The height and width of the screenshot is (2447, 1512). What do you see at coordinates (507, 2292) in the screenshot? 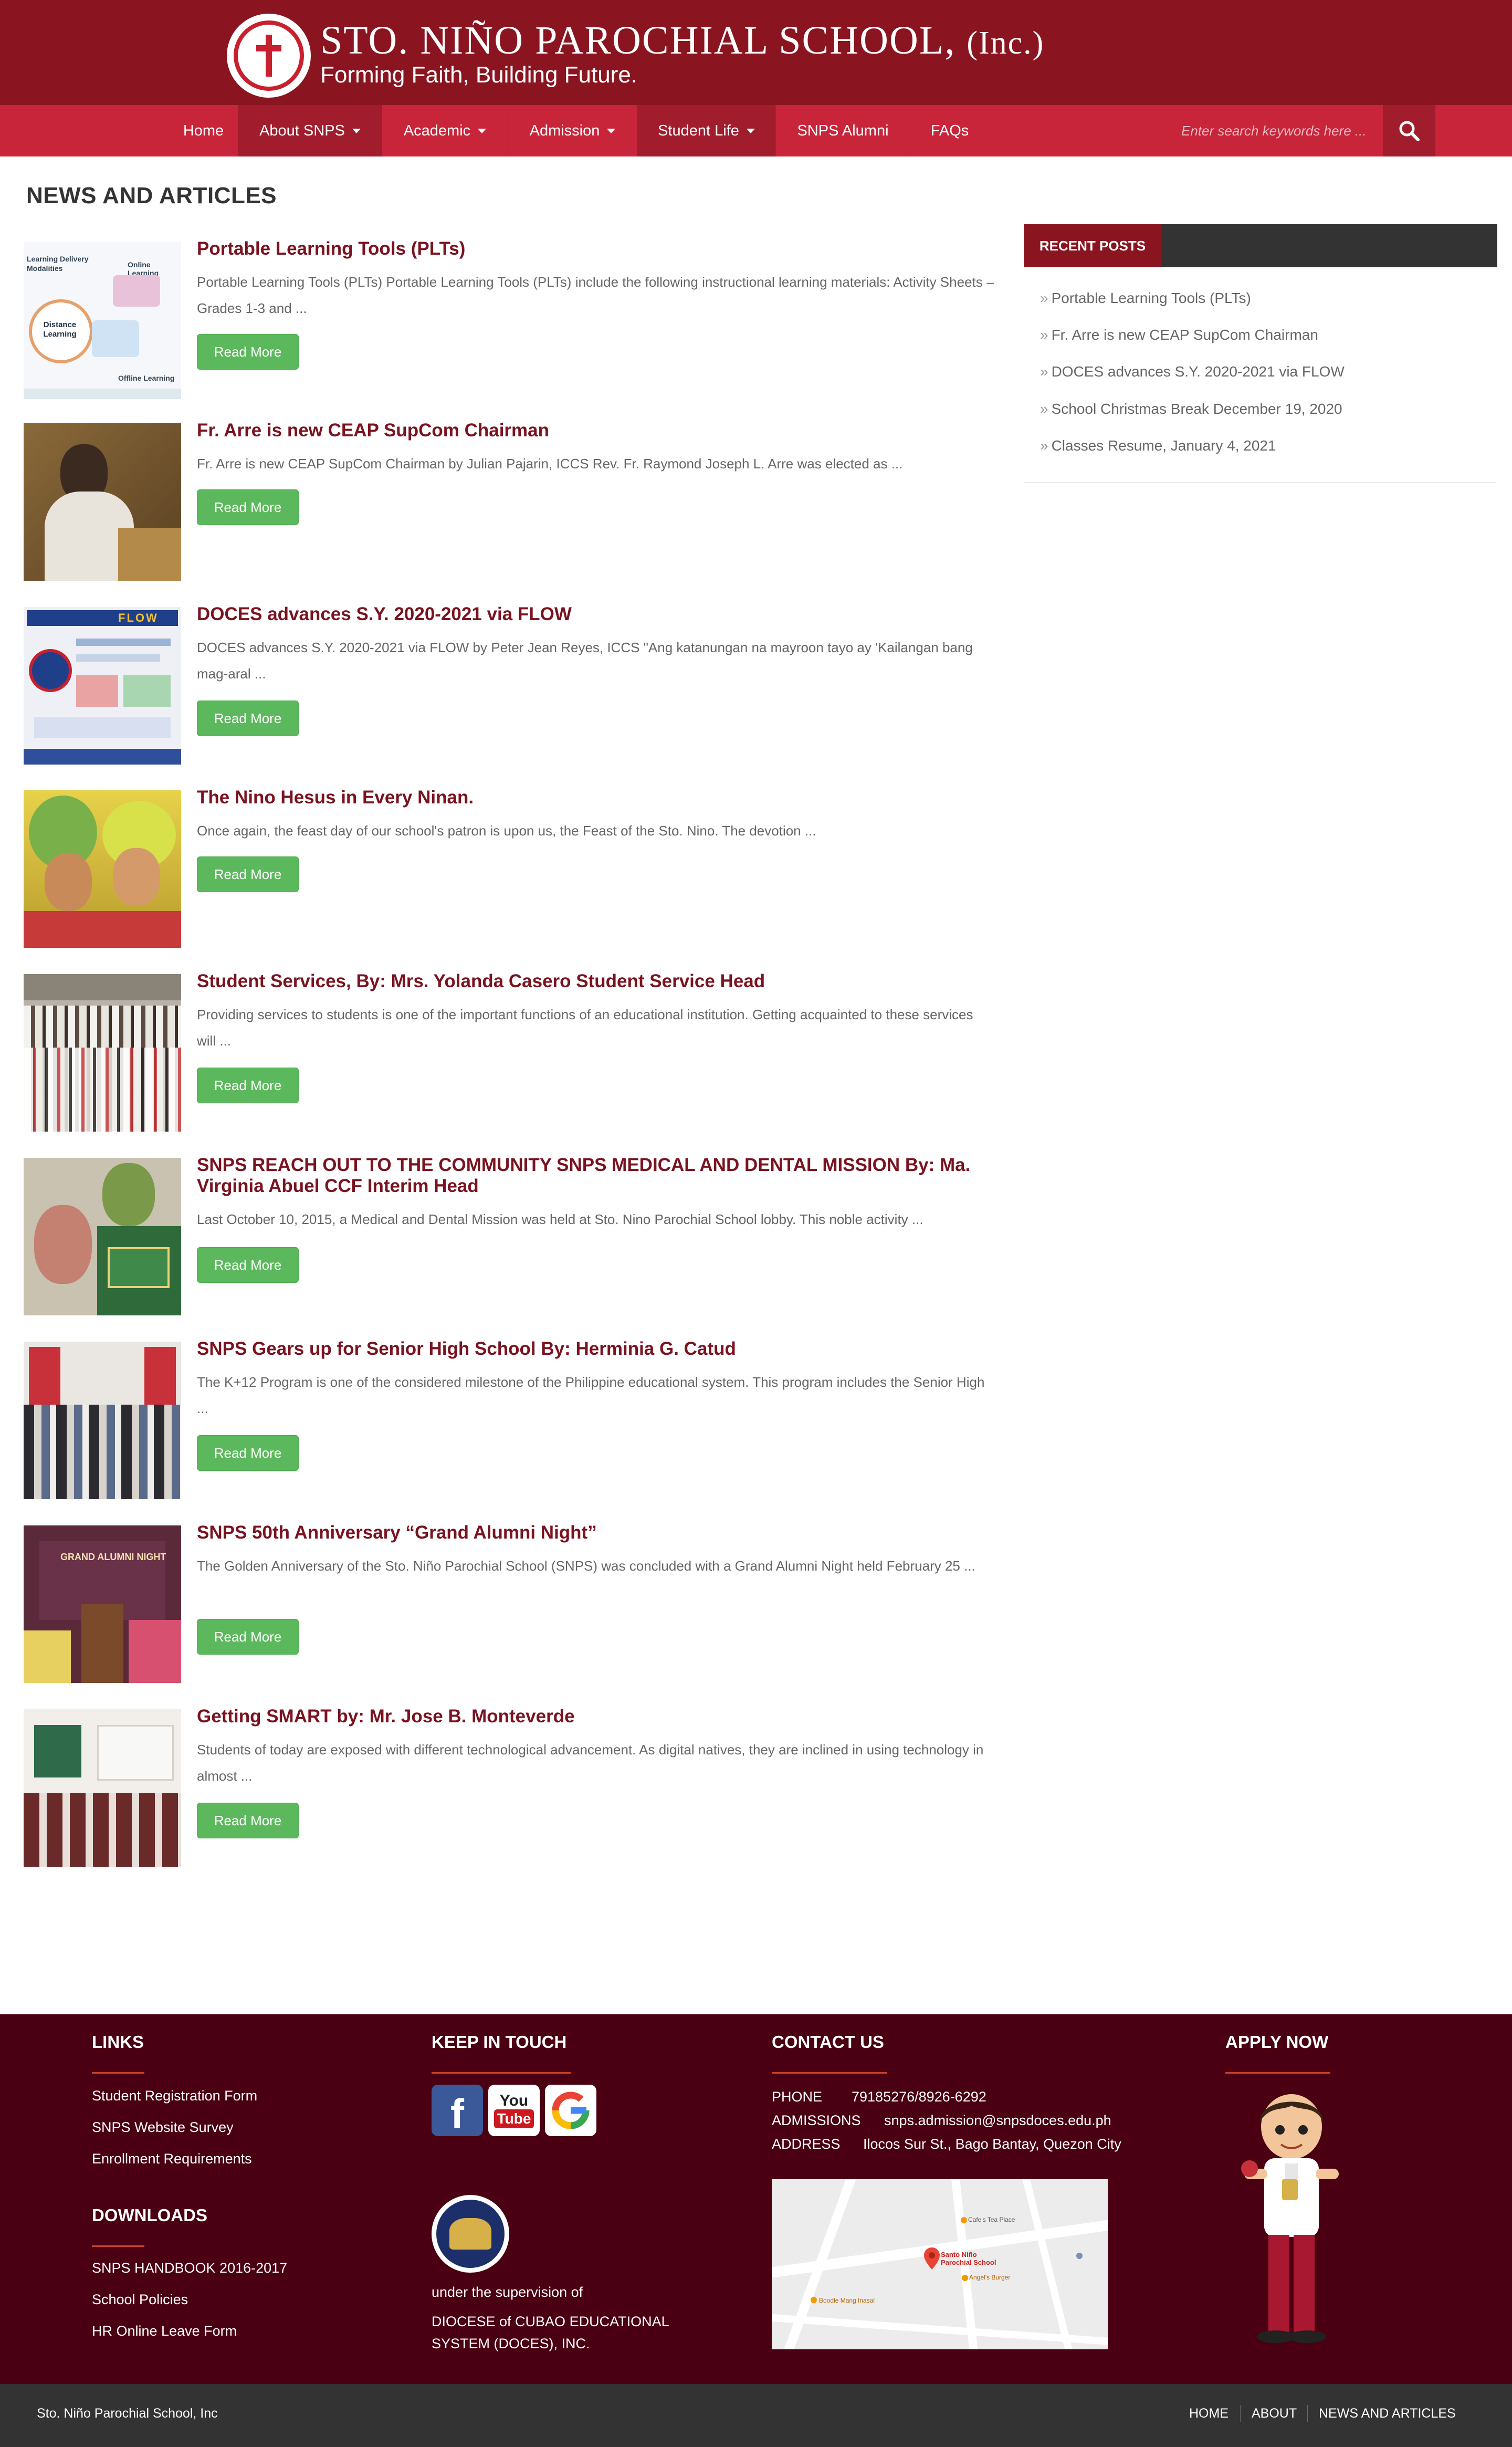
I see `supervision-text: under the supervision of` at bounding box center [507, 2292].